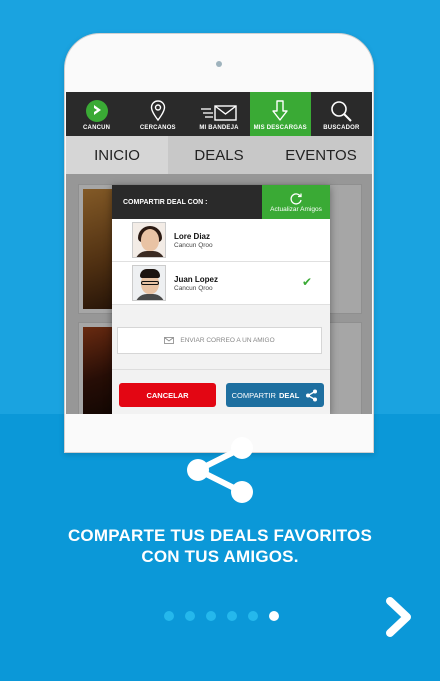  I want to click on mail-icon, so click(219, 113).